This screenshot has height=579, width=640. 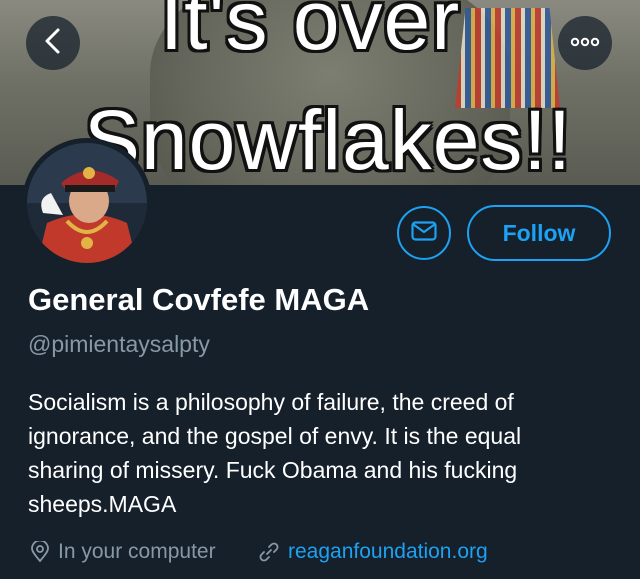 I want to click on bio-line: sheeps.MAGA, so click(x=102, y=504).